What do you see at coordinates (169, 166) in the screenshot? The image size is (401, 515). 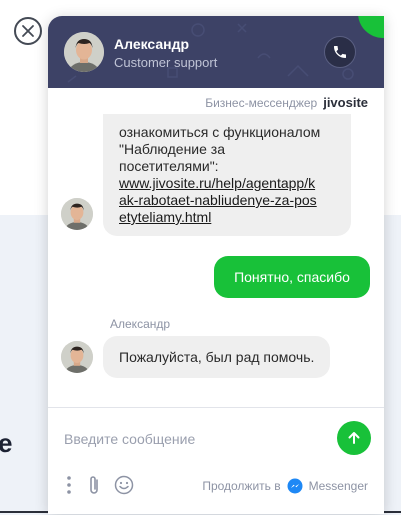 I see `message-text-line: посетителями":` at bounding box center [169, 166].